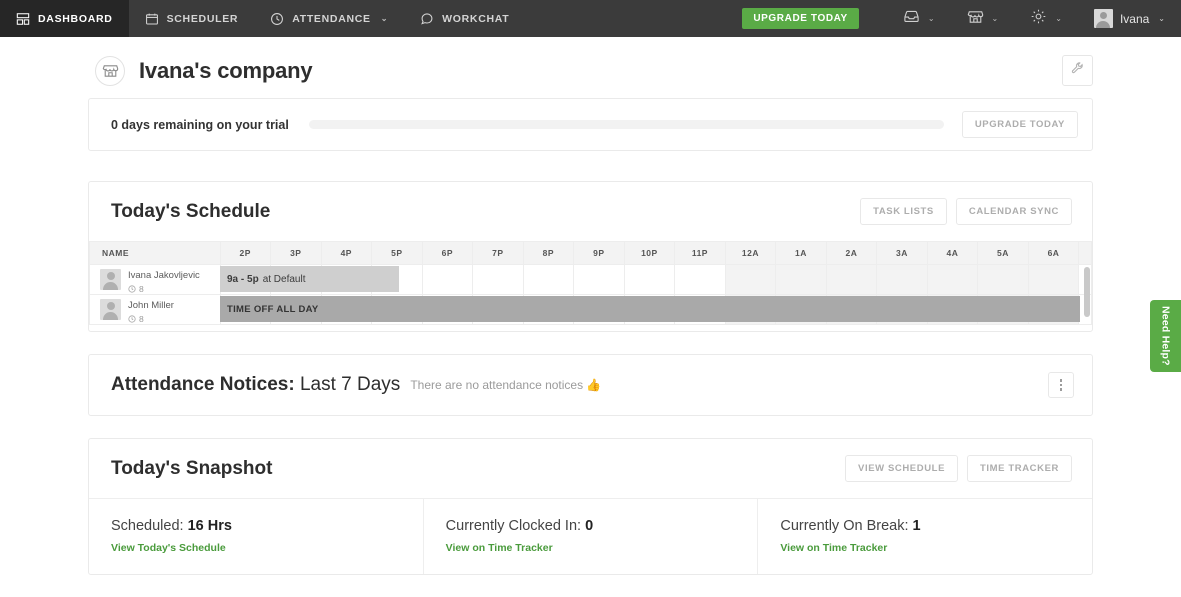  I want to click on inbox-menu-button: ⌄, so click(919, 19).